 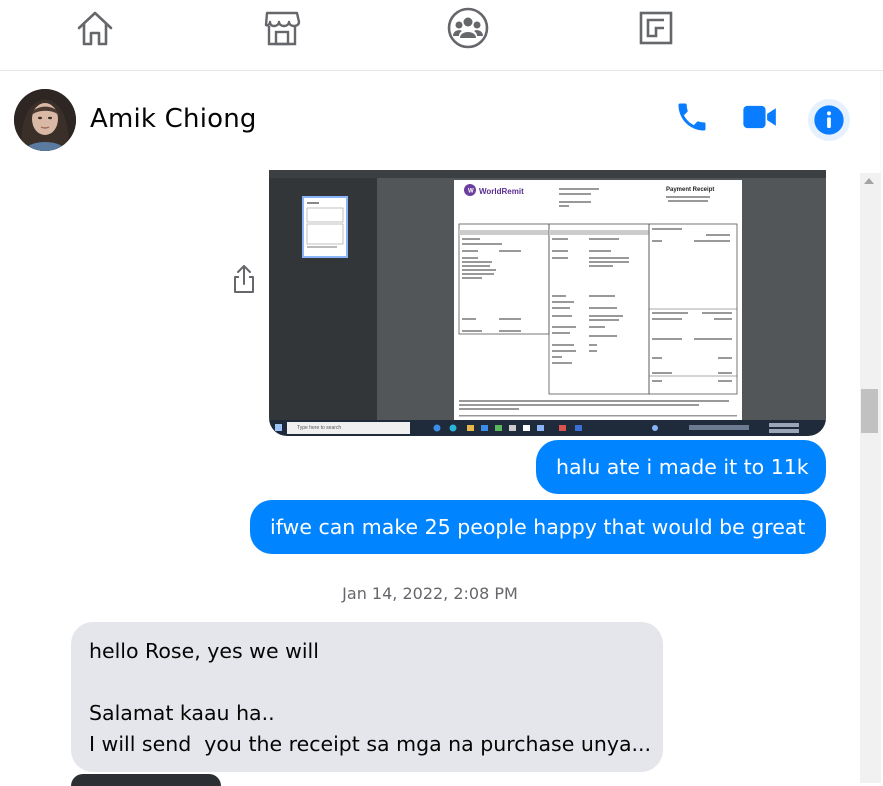 What do you see at coordinates (656, 28) in the screenshot?
I see `gaming-icon` at bounding box center [656, 28].